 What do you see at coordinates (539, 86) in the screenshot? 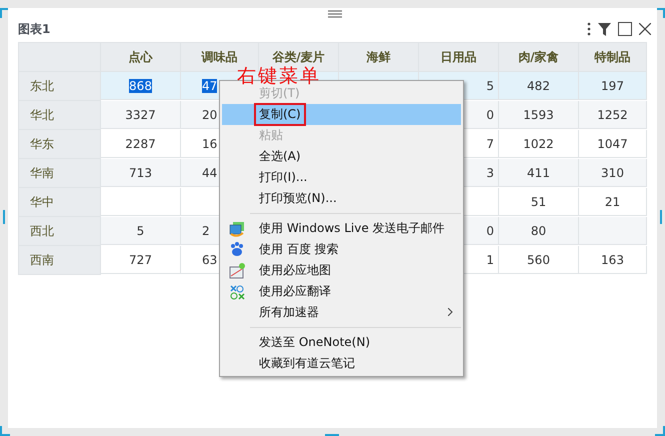
I see `table-cell: 482` at bounding box center [539, 86].